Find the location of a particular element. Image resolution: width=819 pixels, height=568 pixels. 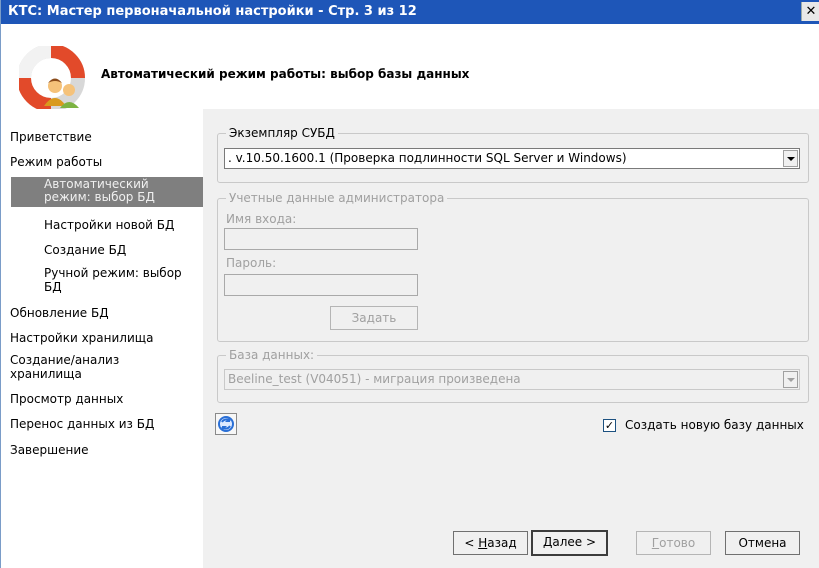

nav-item-manual-db-select: Ручной режим: выбор БД is located at coordinates (113, 280).